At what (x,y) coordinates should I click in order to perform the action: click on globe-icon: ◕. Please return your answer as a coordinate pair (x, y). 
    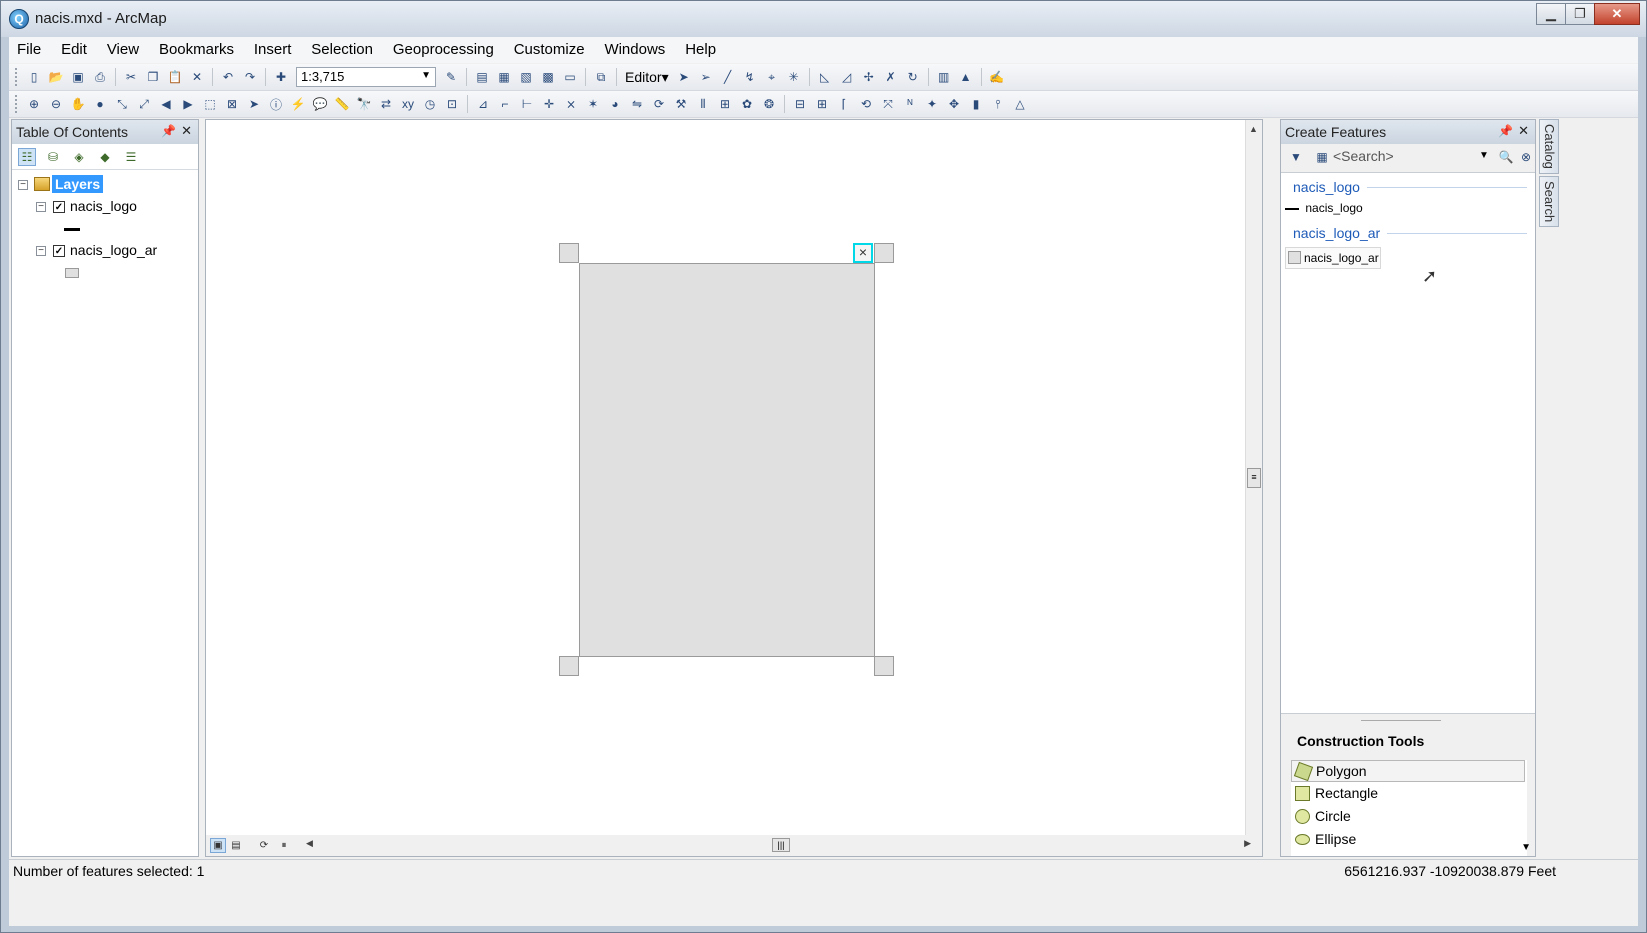
    Looking at the image, I should click on (615, 104).